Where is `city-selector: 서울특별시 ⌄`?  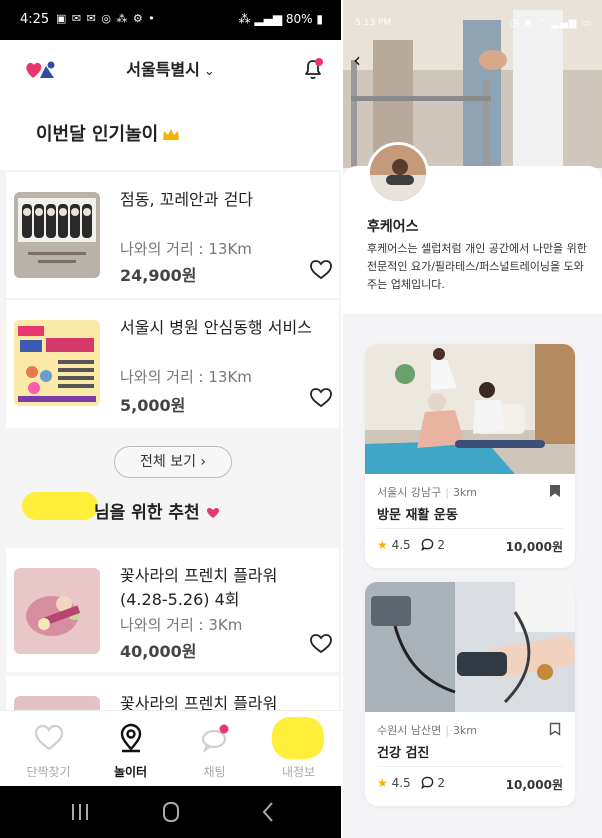
city-selector: 서울특별시 ⌄ is located at coordinates (170, 68).